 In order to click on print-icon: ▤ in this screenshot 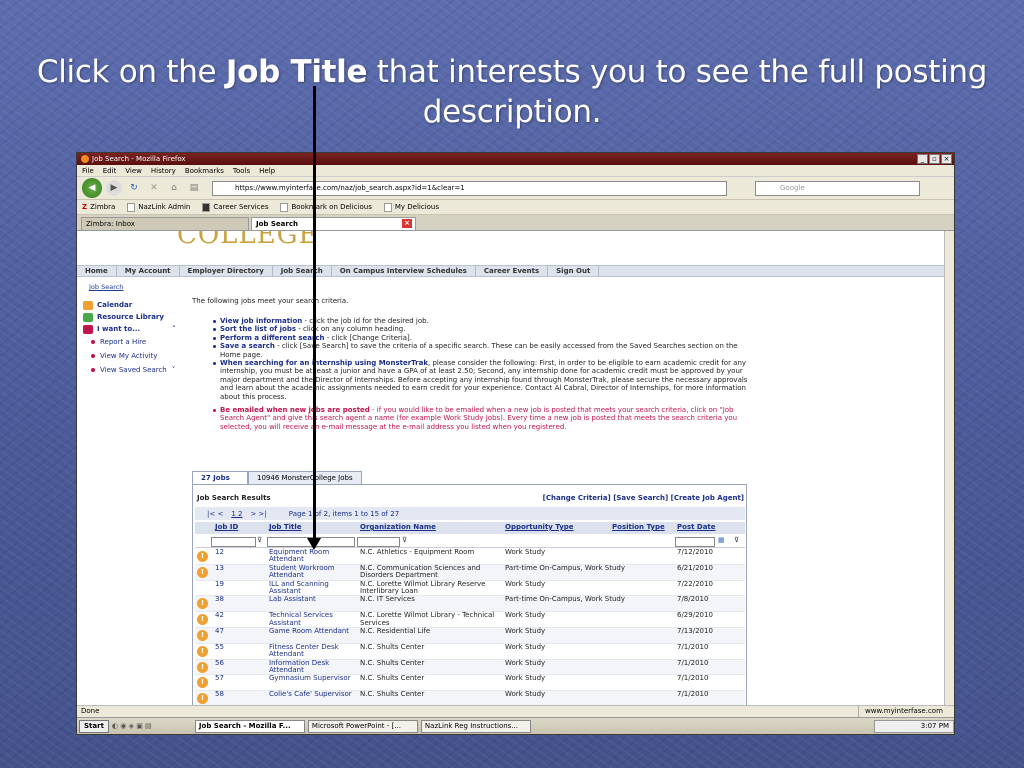, I will do `click(194, 188)`.